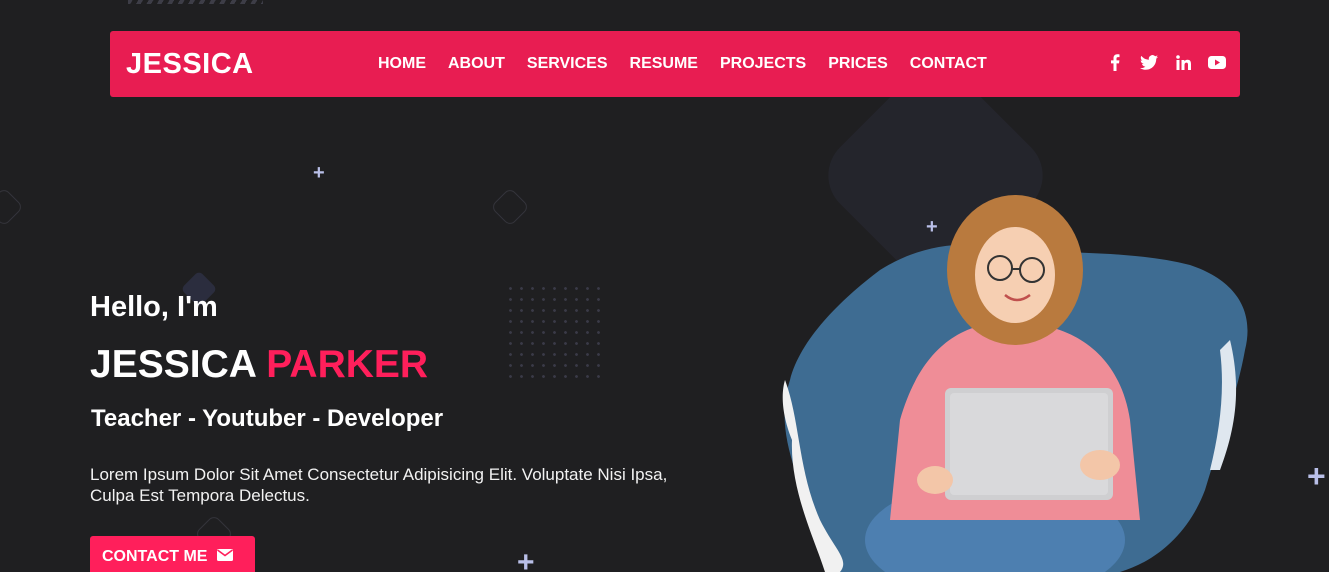  Describe the element at coordinates (567, 64) in the screenshot. I see `nav-link-services: SERVICES` at that location.